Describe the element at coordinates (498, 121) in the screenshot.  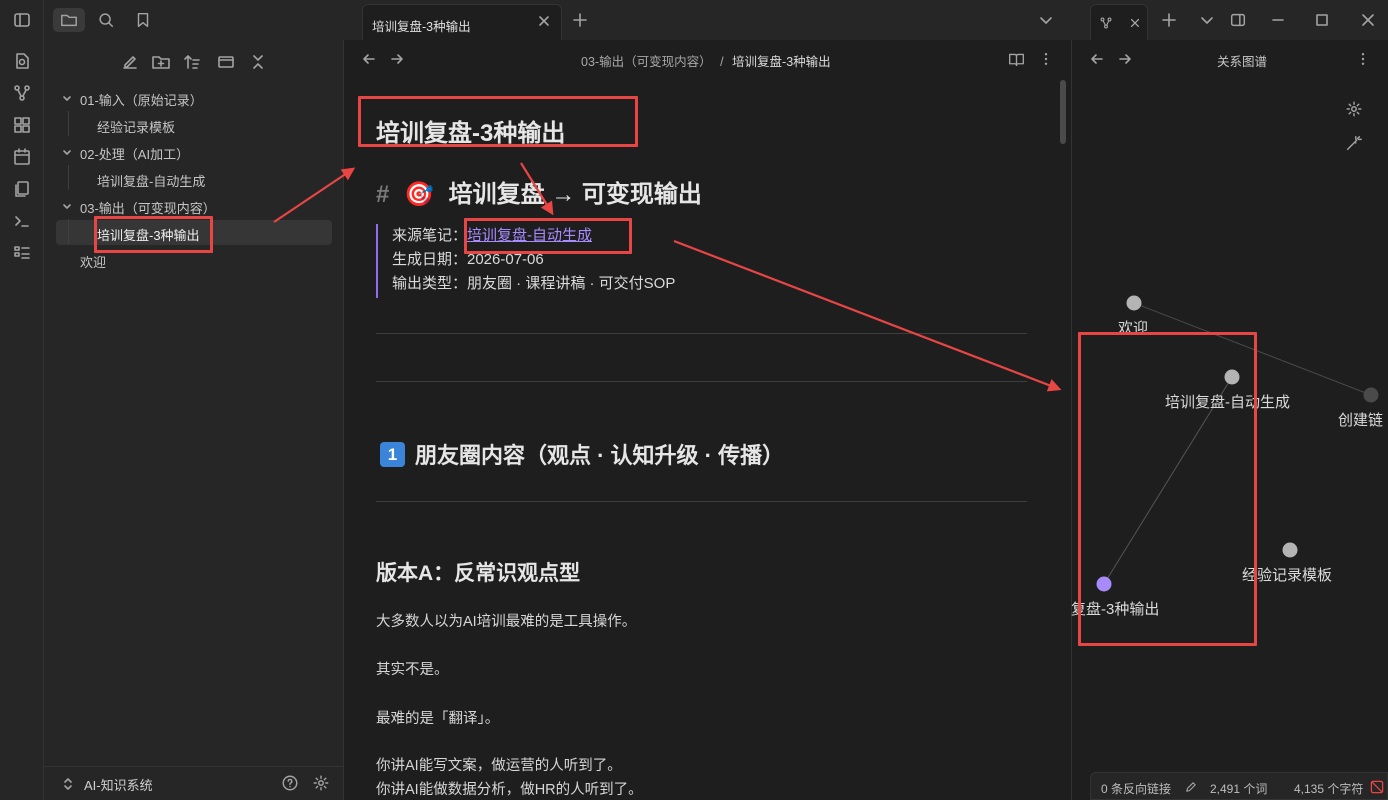
I see `annotation-box-title` at that location.